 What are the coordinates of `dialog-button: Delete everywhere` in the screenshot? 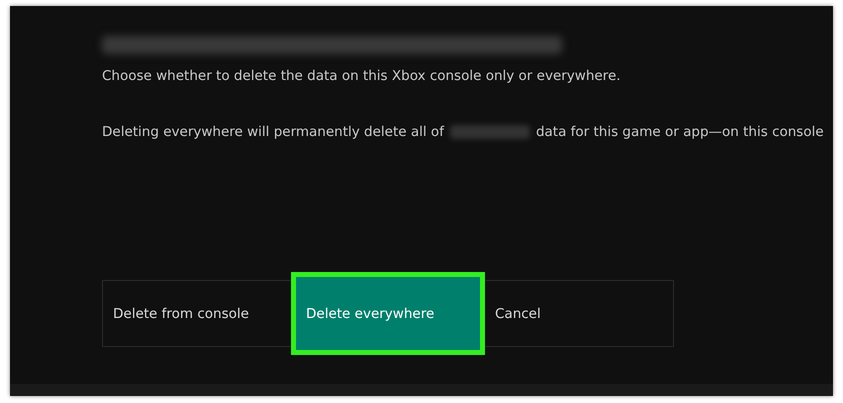 It's located at (388, 313).